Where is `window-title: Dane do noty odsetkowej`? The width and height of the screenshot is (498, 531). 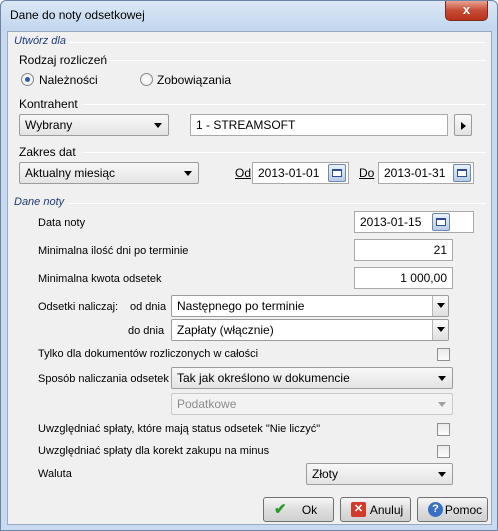
window-title: Dane do noty odsetkowej is located at coordinates (77, 15).